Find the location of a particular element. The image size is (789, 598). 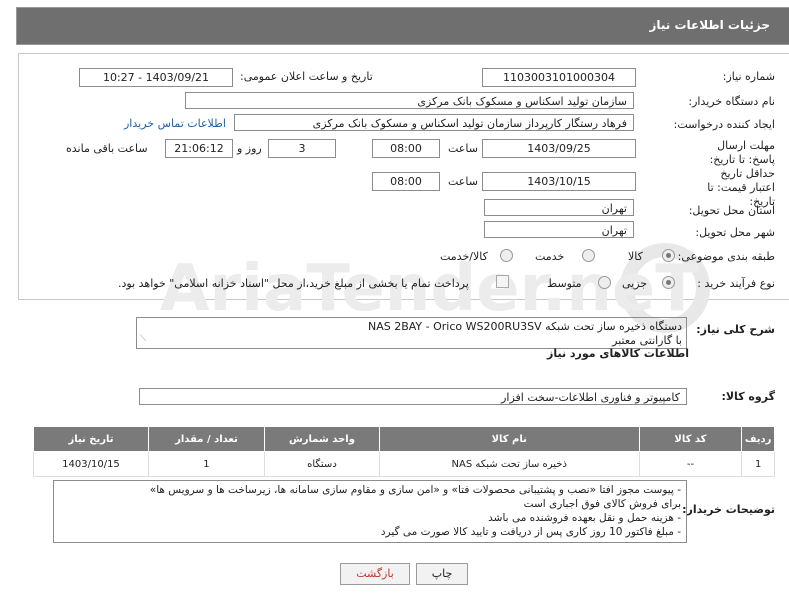

category-option-service: خدمت is located at coordinates (550, 256).